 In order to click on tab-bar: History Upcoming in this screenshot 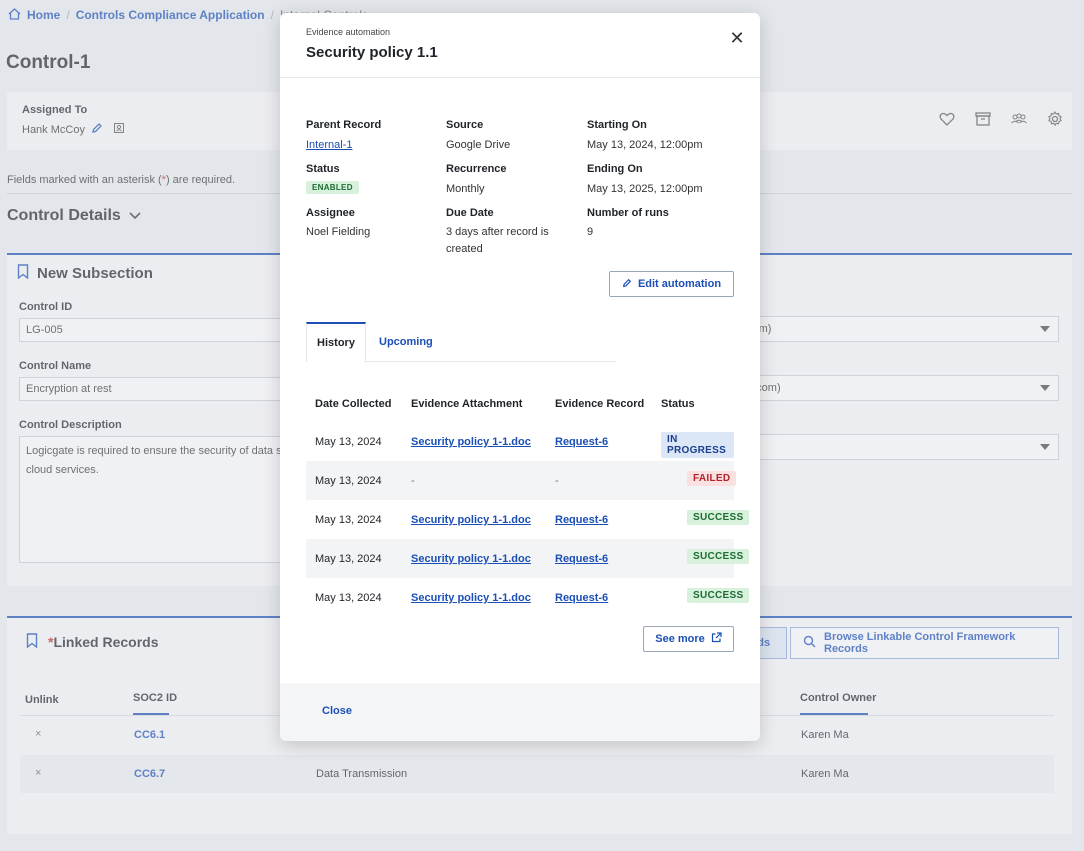, I will do `click(461, 342)`.